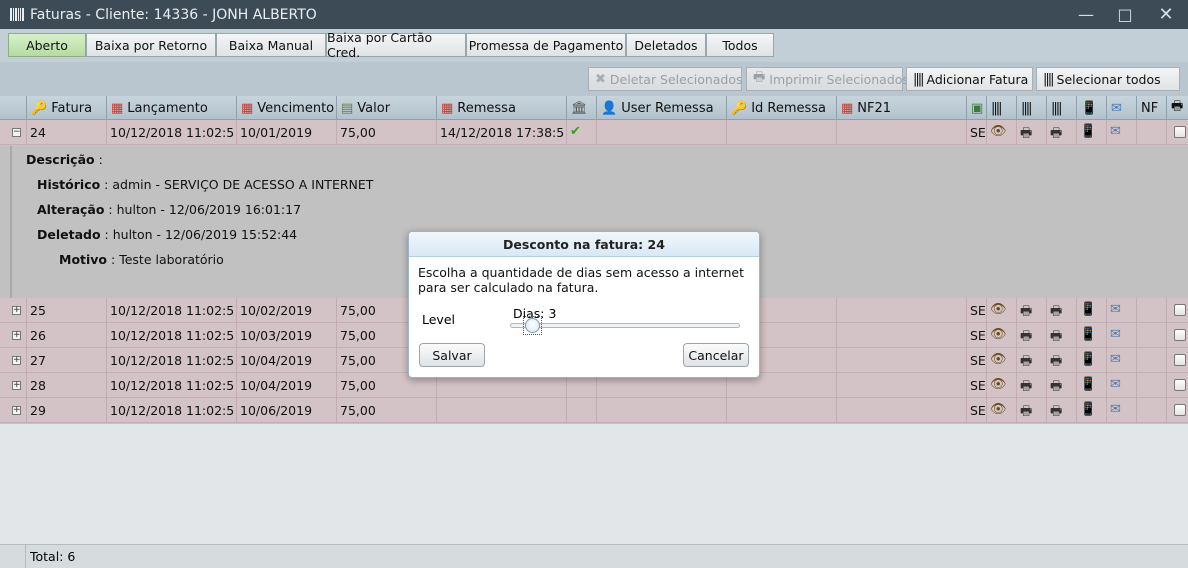 The width and height of the screenshot is (1188, 568). Describe the element at coordinates (66, 108) in the screenshot. I see `column-fatura: 🔑 Fatura` at that location.